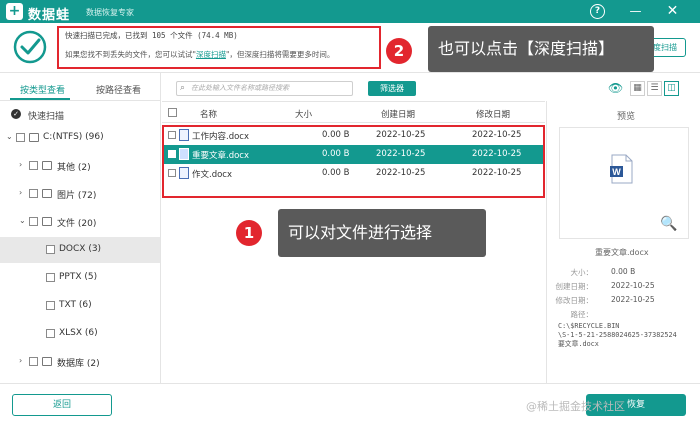 The width and height of the screenshot is (700, 428). What do you see at coordinates (47, 221) in the screenshot?
I see `document-icon` at bounding box center [47, 221].